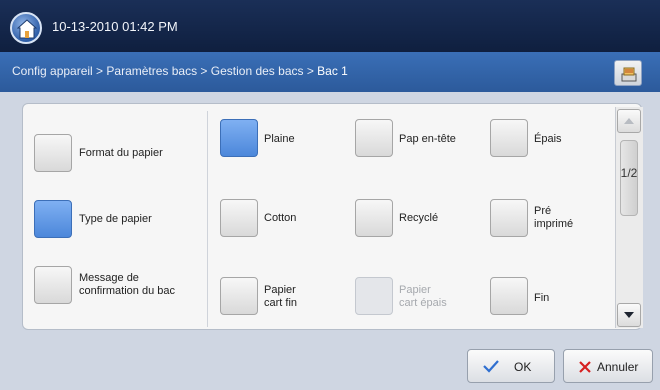 The height and width of the screenshot is (390, 660). I want to click on paper-type-pre-imprime-label: Pré imprimé, so click(554, 217).